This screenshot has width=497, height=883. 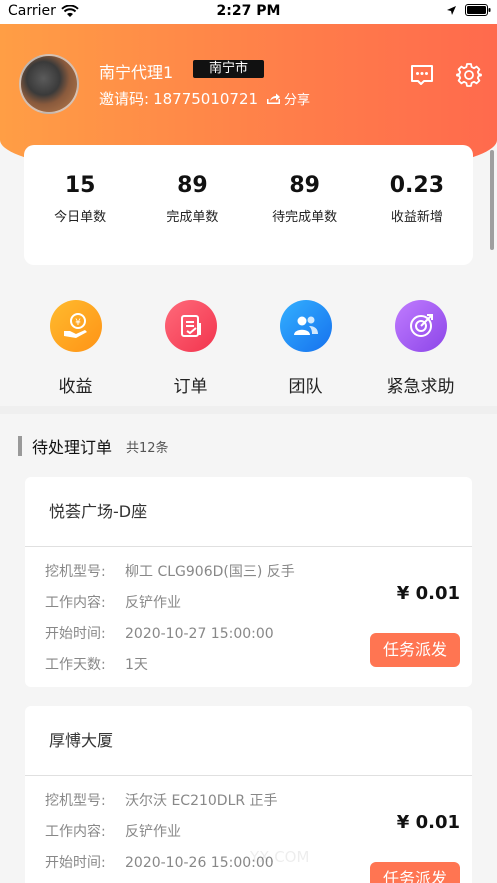 What do you see at coordinates (49, 84) in the screenshot?
I see `avatar` at bounding box center [49, 84].